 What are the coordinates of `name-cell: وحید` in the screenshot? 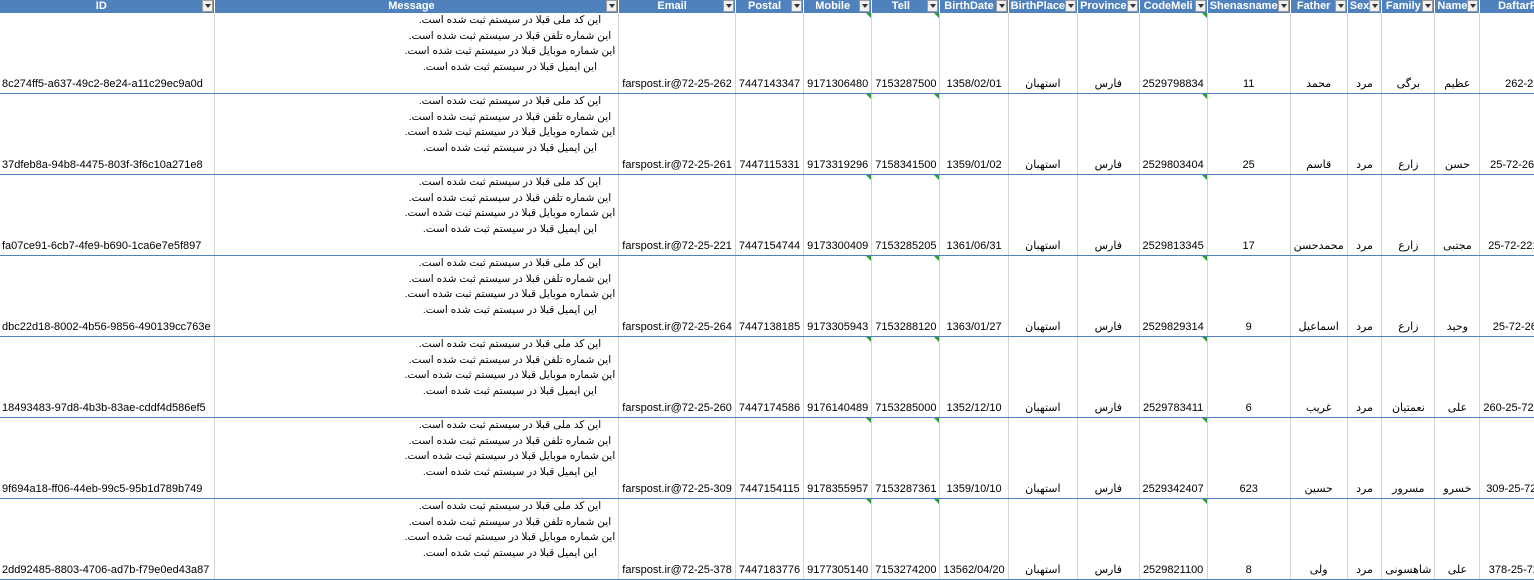 It's located at (1457, 296).